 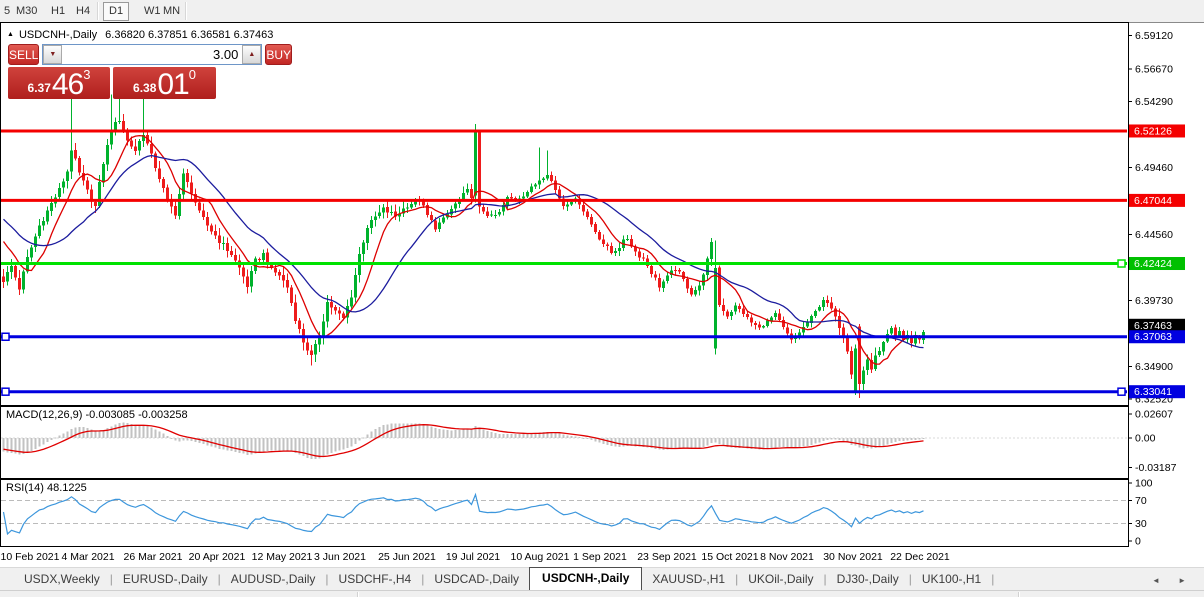 I want to click on price-tick-label: 6.56670, so click(x=1154, y=69).